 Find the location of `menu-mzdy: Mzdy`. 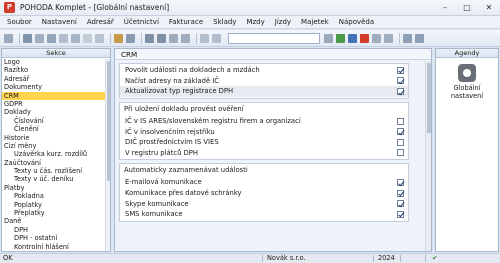

menu-mzdy: Mzdy is located at coordinates (255, 22).